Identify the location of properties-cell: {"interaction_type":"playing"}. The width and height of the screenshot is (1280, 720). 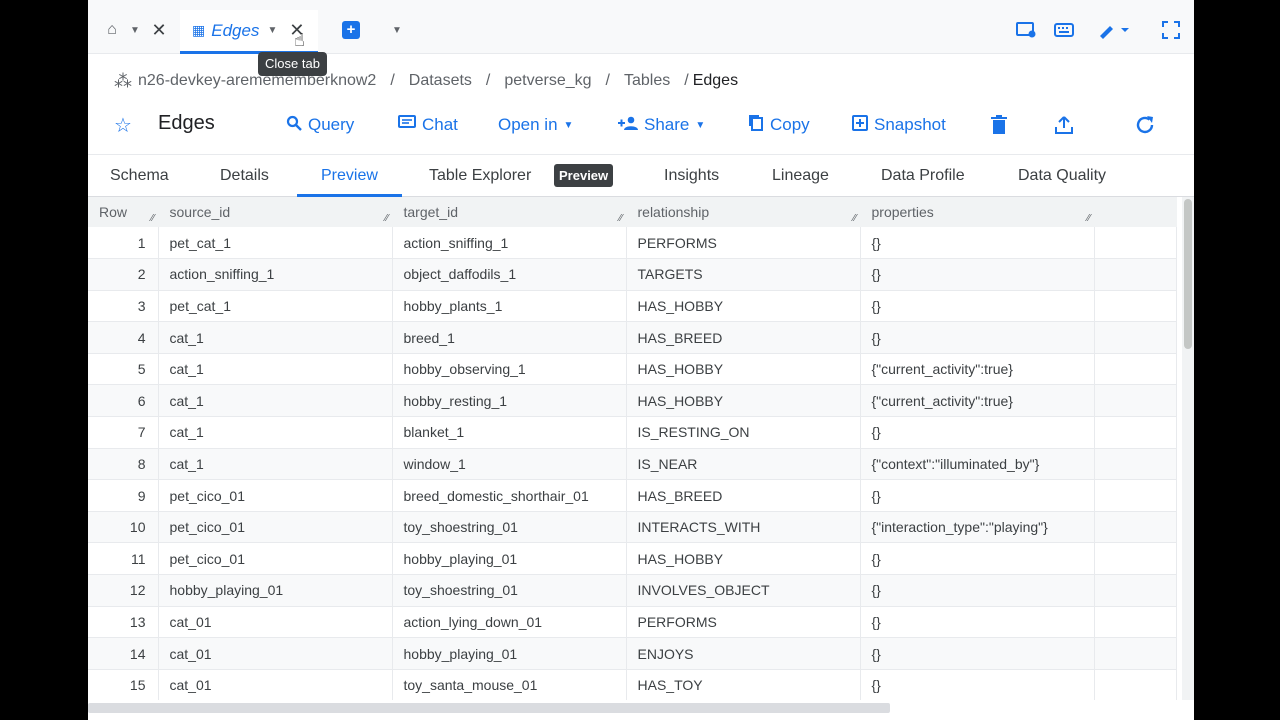
(977, 527).